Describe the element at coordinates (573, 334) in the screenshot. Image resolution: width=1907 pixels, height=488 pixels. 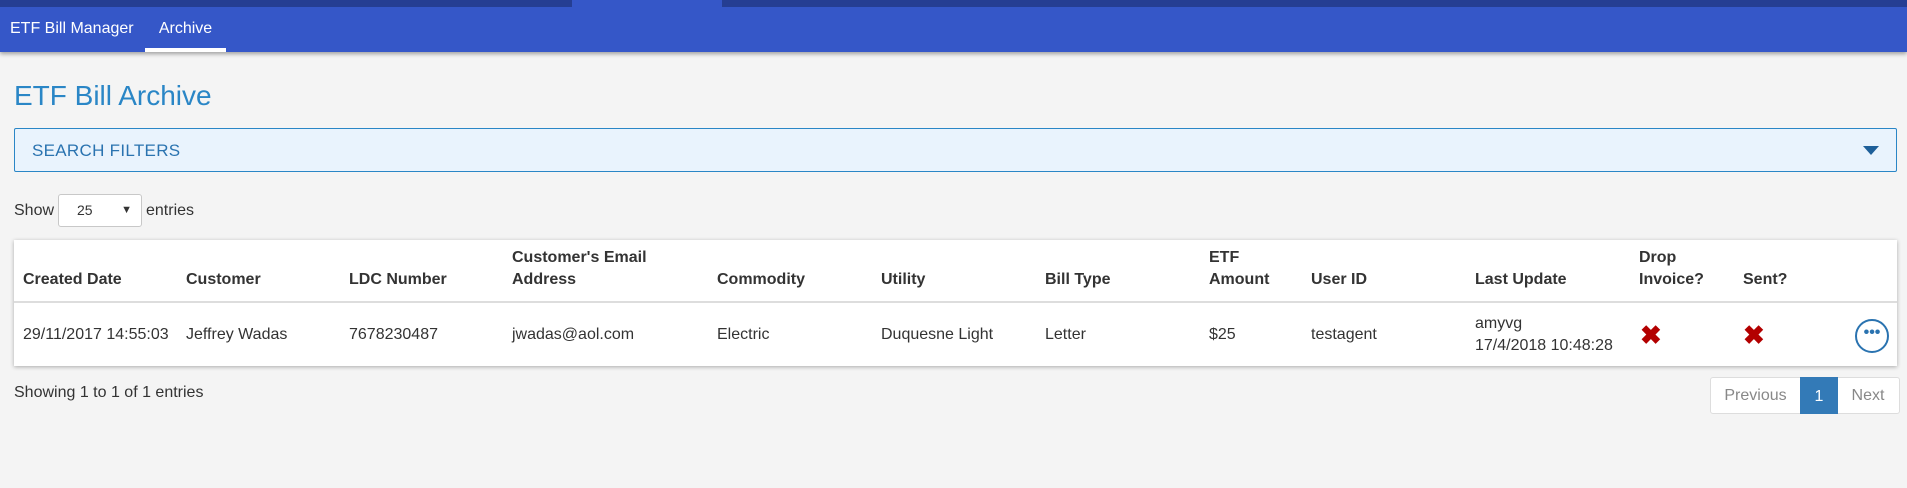
I see `cell-email: jwadas@aol.com` at that location.